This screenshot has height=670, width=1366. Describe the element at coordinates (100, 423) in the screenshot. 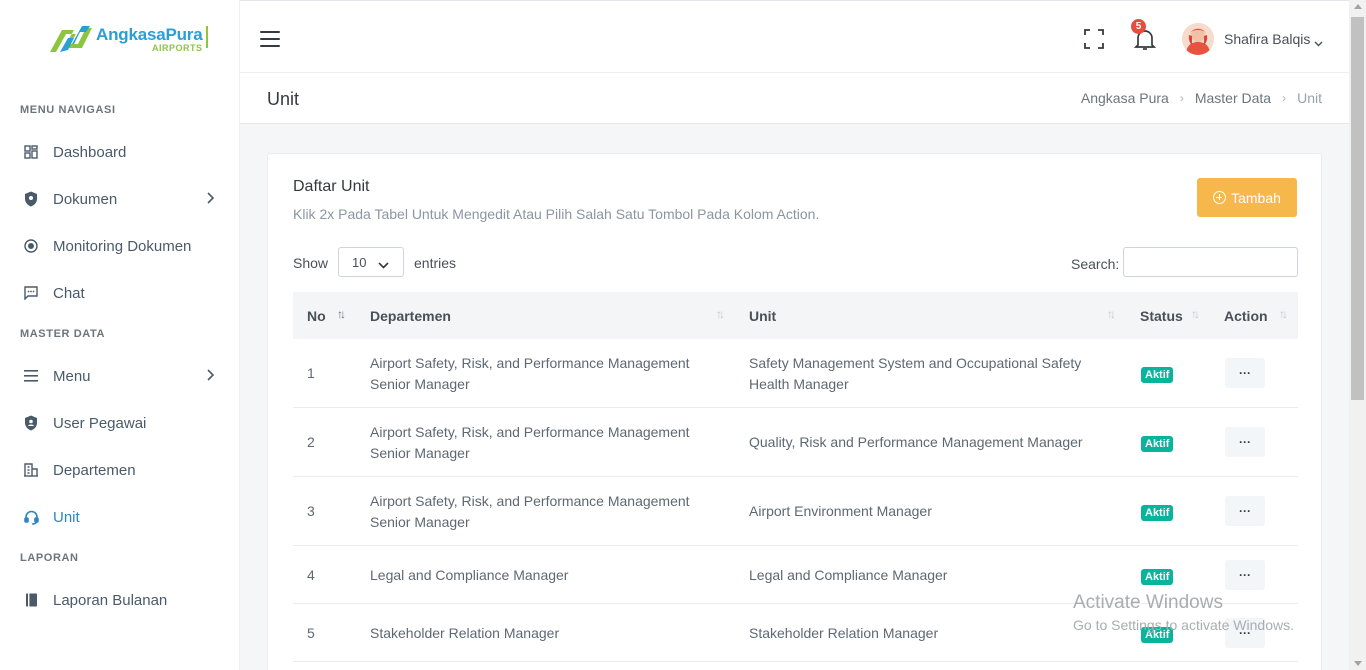

I see `sidebar-item-label: User Pegawai` at that location.